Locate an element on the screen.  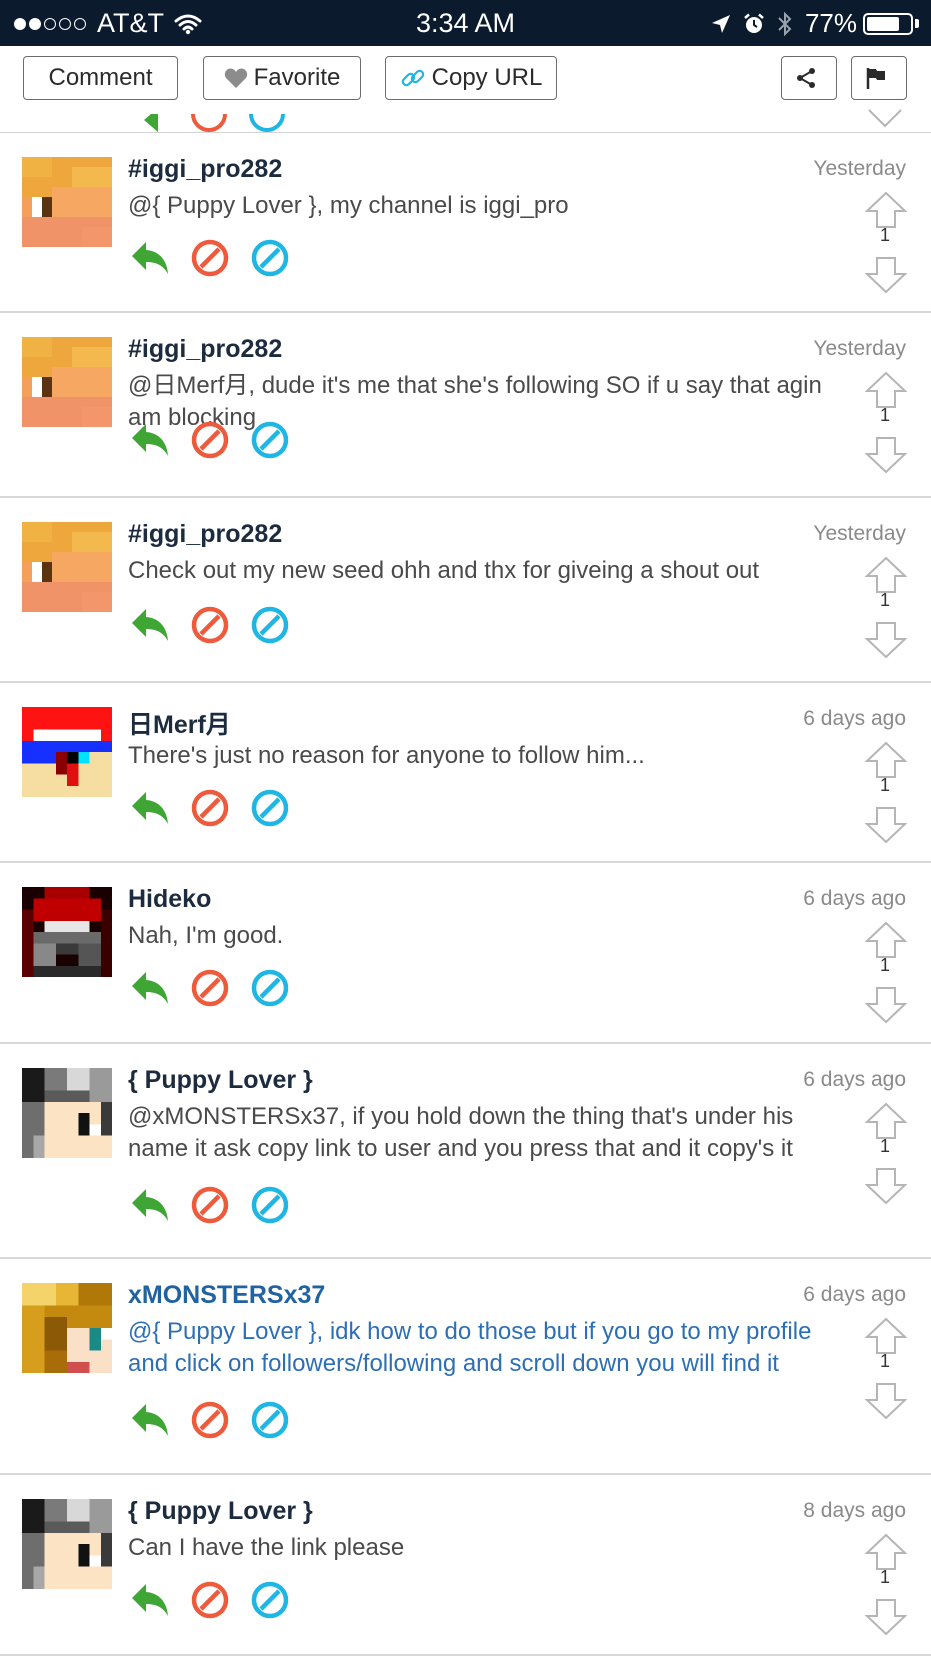
location-arrow-icon is located at coordinates (720, 23).